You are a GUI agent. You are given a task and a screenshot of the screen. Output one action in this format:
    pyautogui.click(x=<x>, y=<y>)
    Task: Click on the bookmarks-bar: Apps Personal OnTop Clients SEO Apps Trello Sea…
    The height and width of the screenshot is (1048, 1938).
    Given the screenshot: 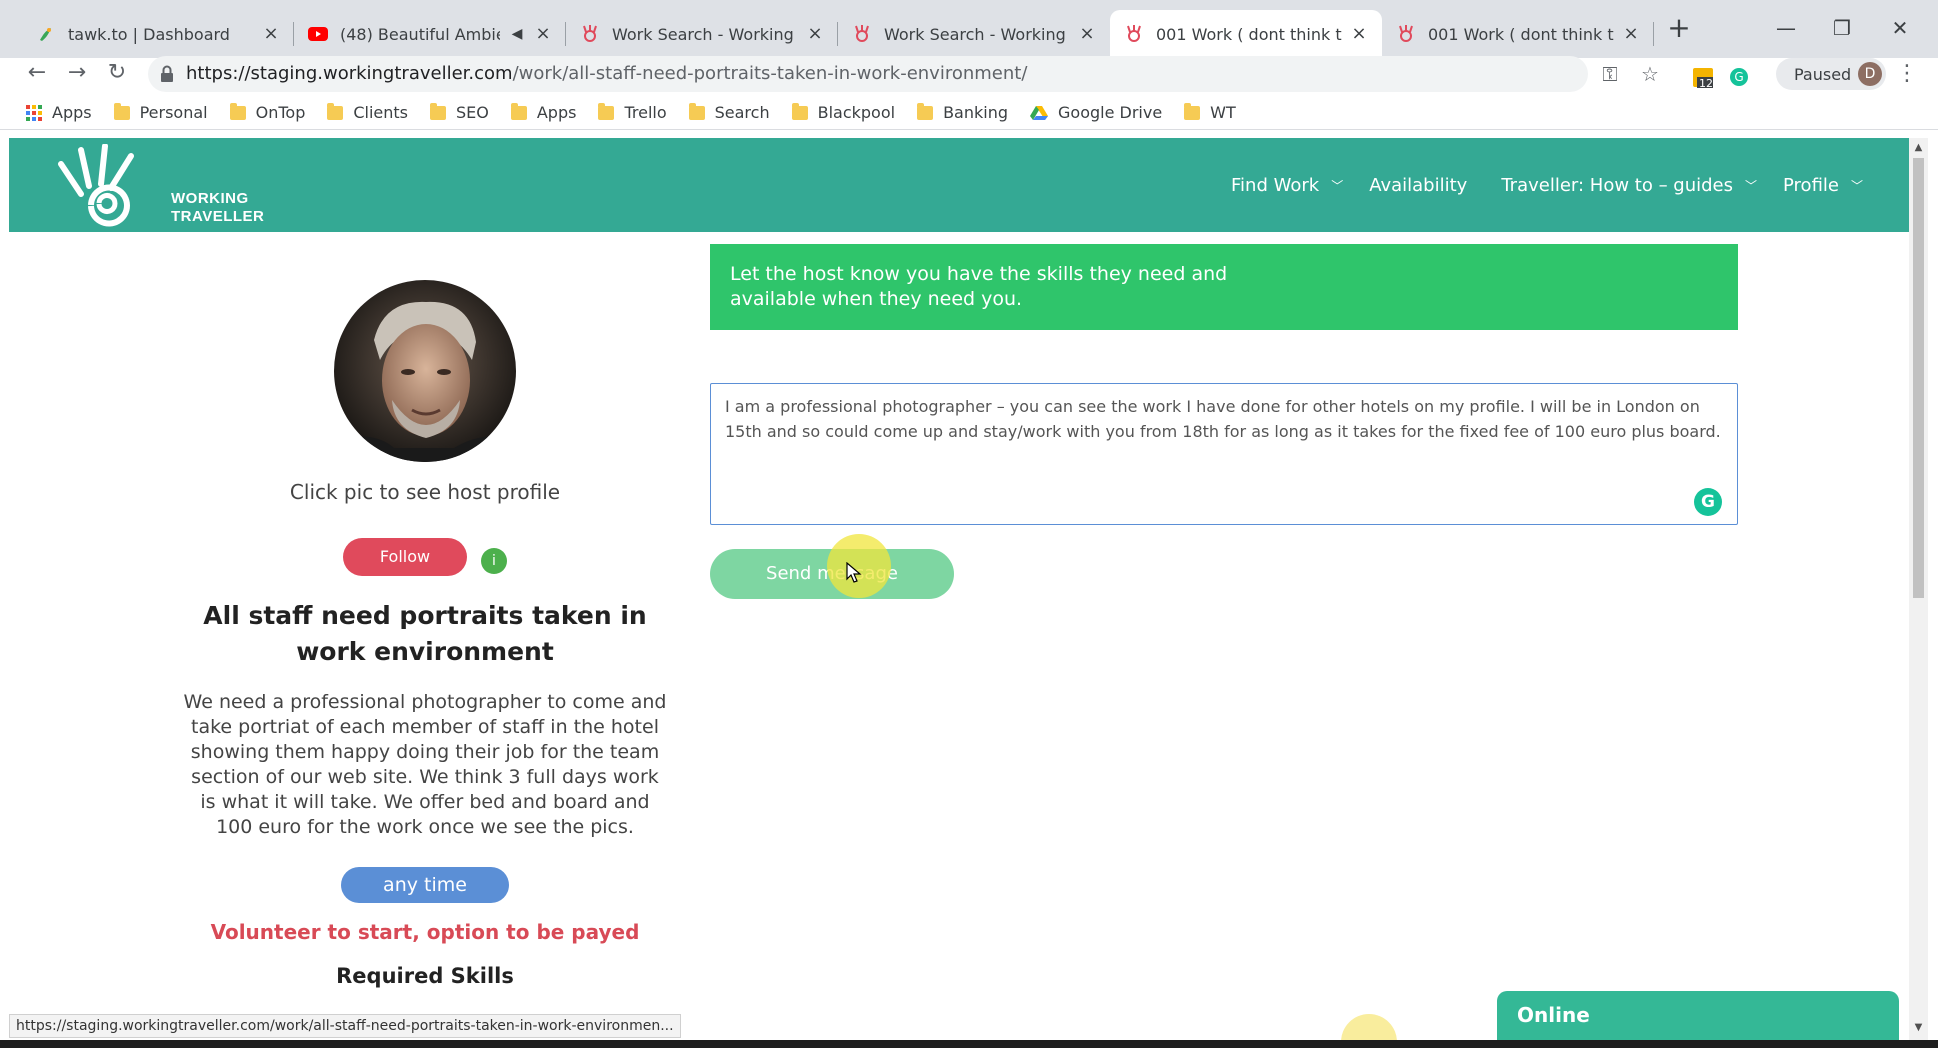 What is the action you would take?
    pyautogui.click(x=969, y=113)
    